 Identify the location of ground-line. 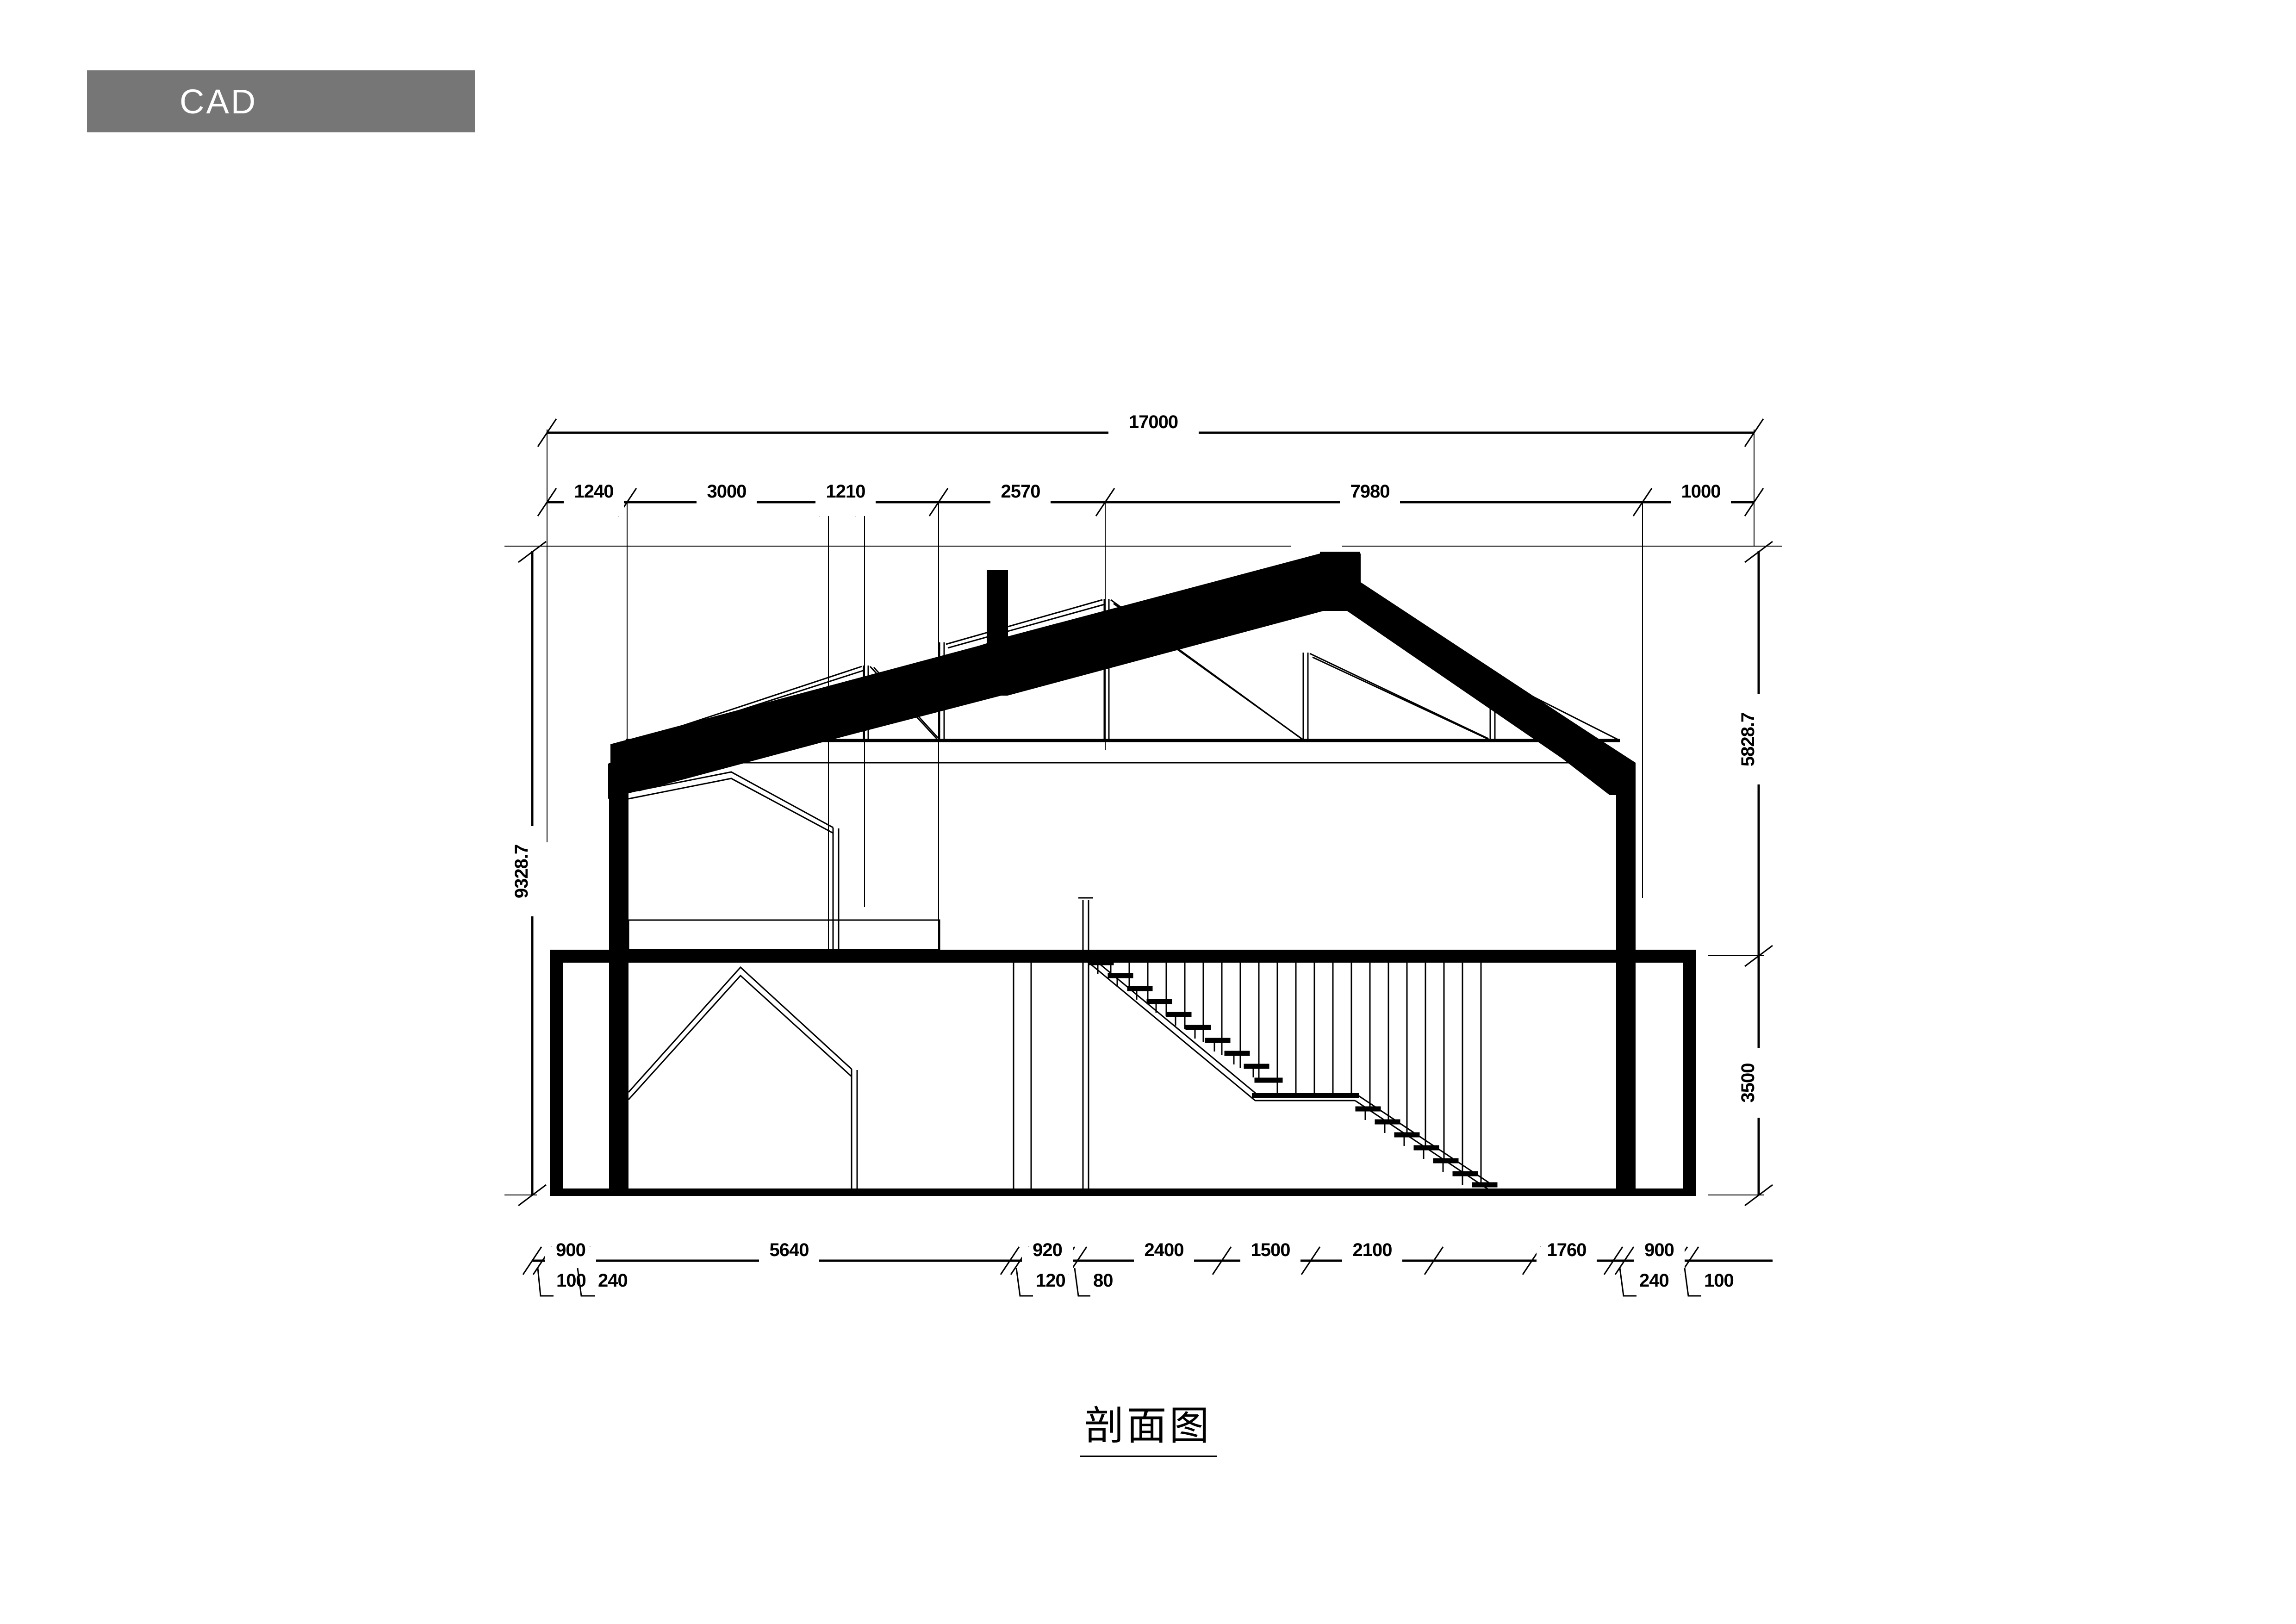
(1123, 1192).